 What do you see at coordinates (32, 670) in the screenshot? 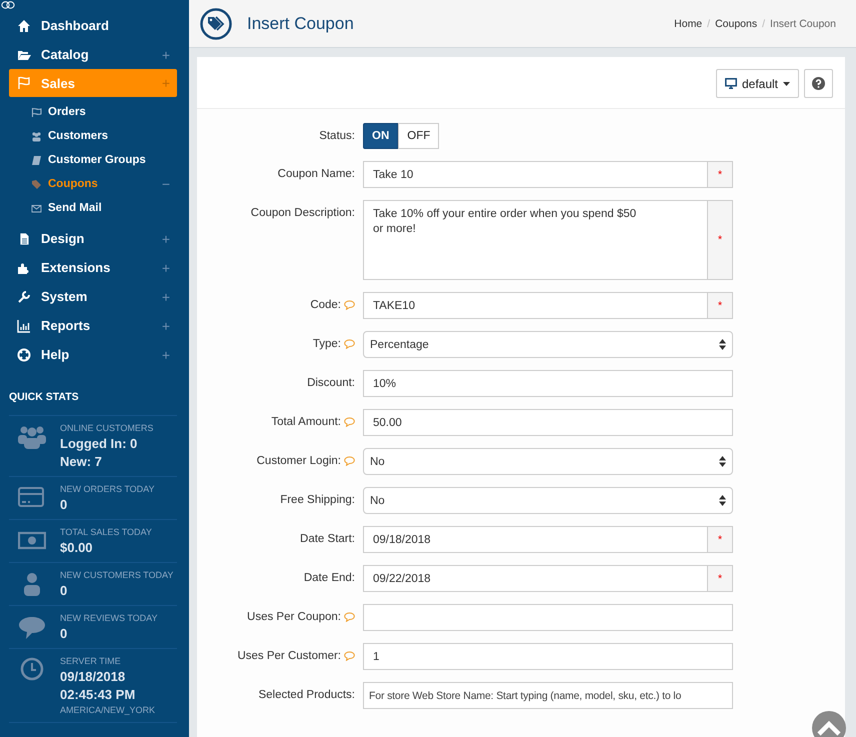
I see `clock-icon` at bounding box center [32, 670].